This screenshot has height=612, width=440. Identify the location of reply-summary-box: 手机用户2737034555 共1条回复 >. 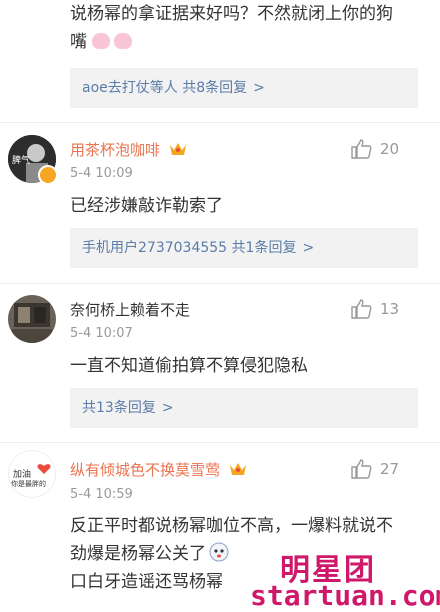
(244, 248).